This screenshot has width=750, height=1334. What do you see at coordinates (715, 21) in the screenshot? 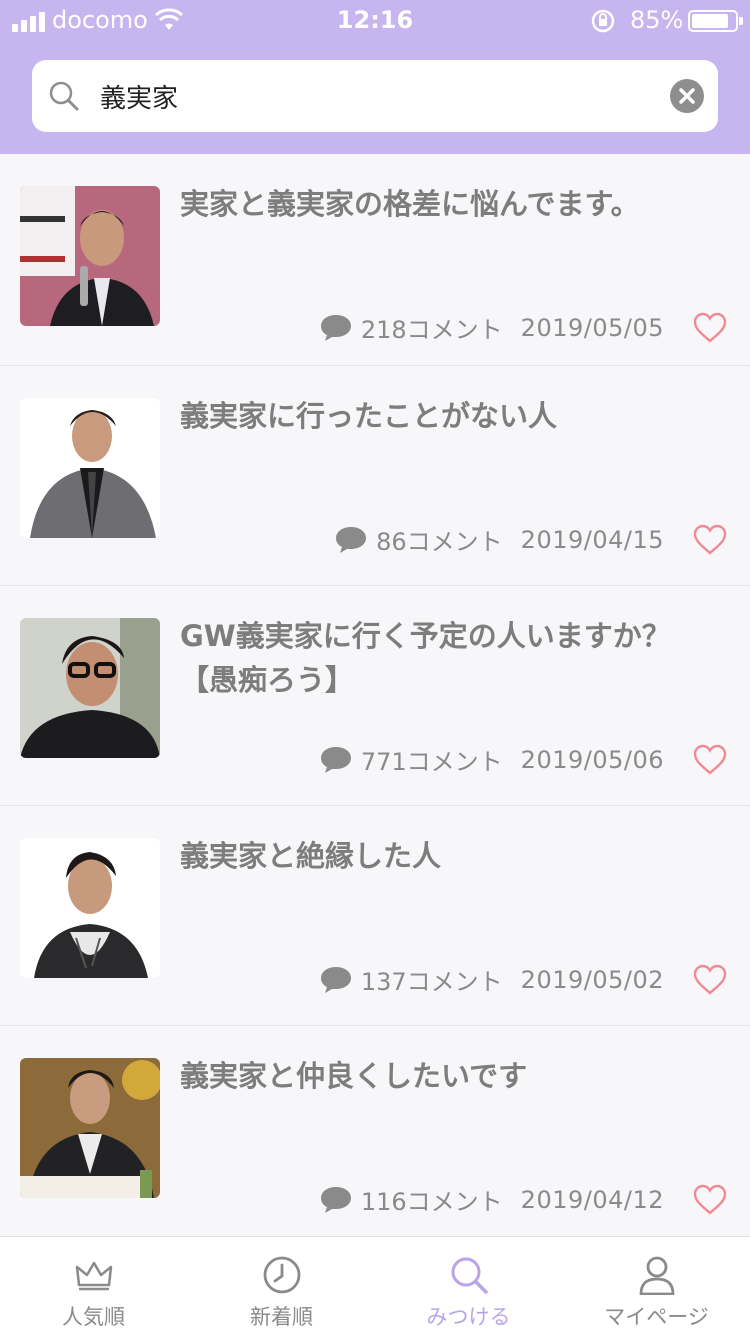
I see `battery-icon` at bounding box center [715, 21].